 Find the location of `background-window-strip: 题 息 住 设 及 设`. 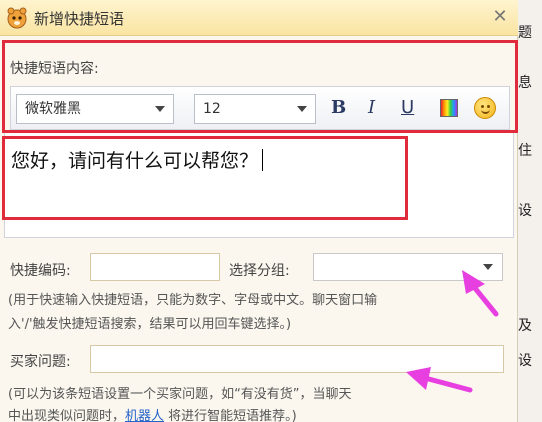

background-window-strip: 题 息 住 设 及 设 is located at coordinates (530, 211).